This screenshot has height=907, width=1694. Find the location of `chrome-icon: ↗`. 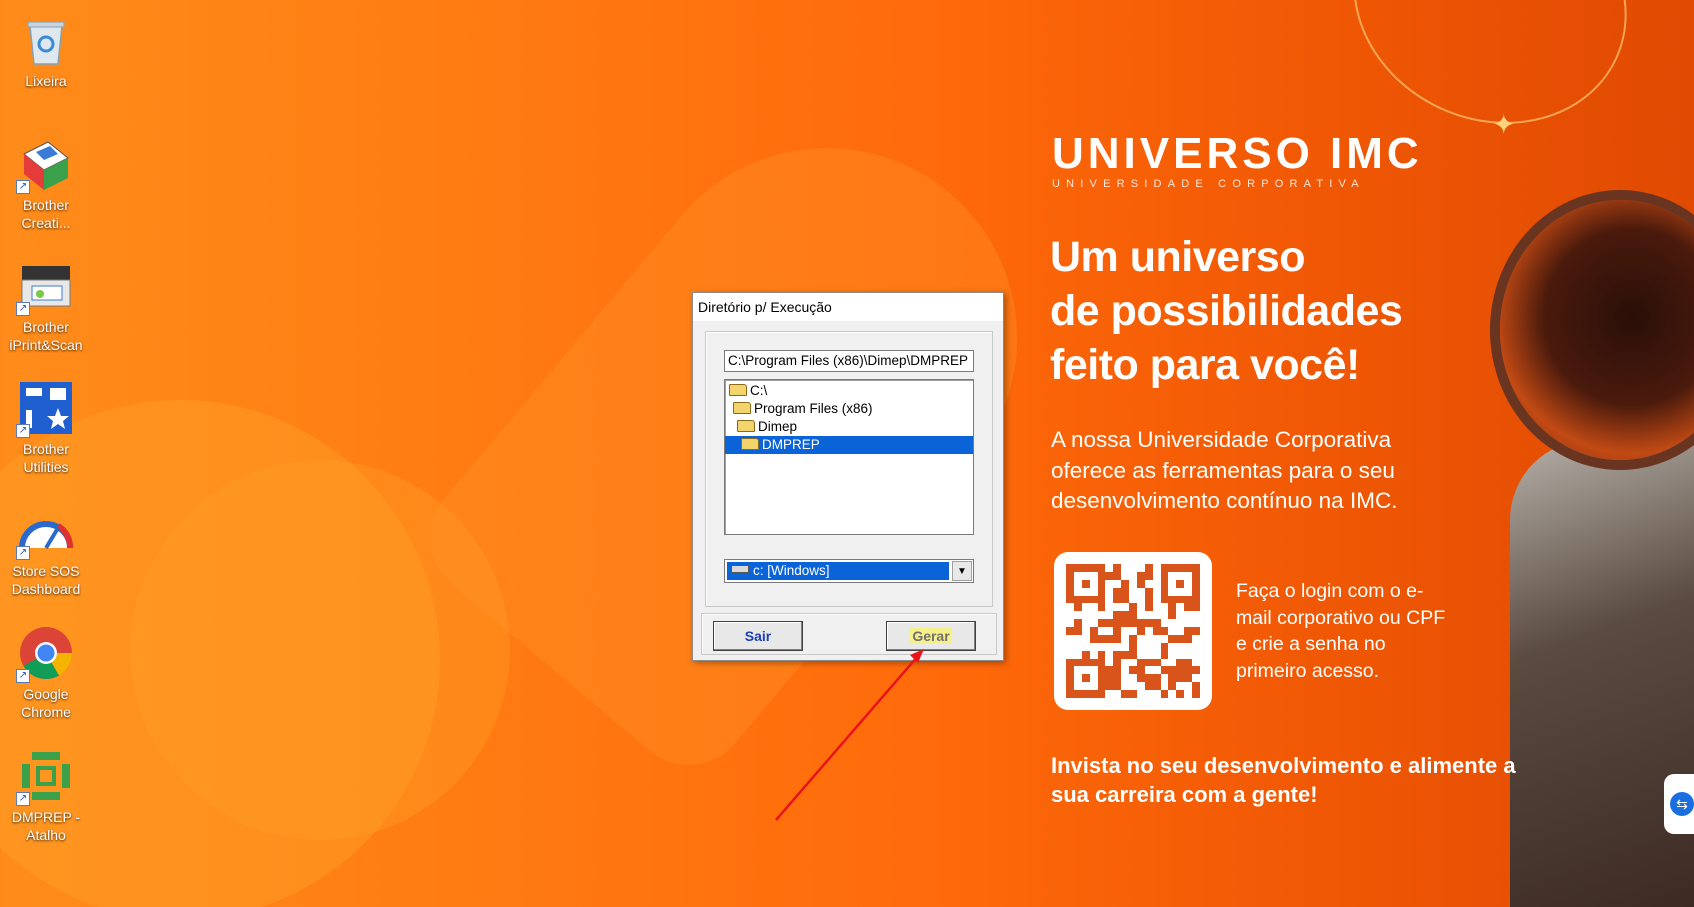

chrome-icon: ↗ is located at coordinates (45, 654).